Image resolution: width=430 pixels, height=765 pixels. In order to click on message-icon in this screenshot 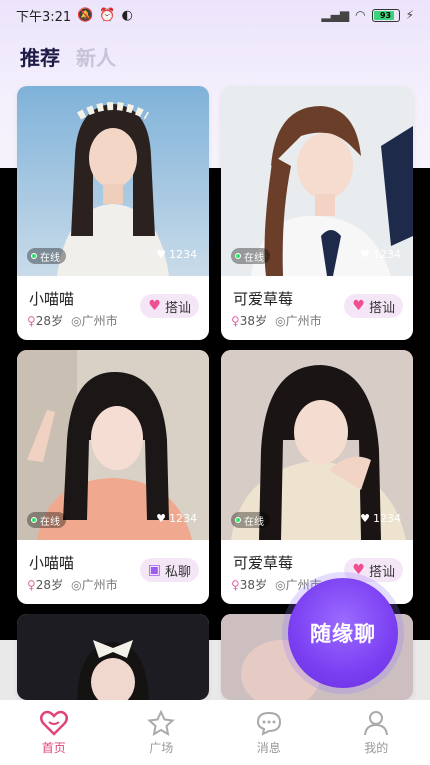, I will do `click(268, 723)`.